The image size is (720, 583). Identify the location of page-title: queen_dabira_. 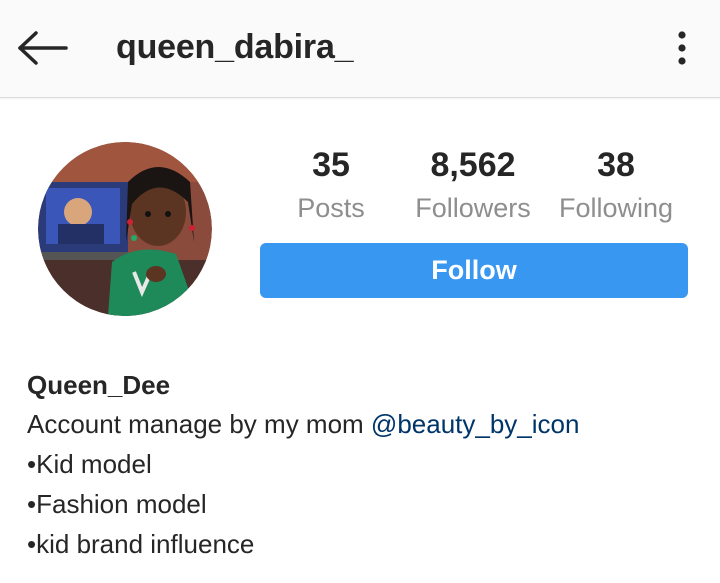
(235, 47).